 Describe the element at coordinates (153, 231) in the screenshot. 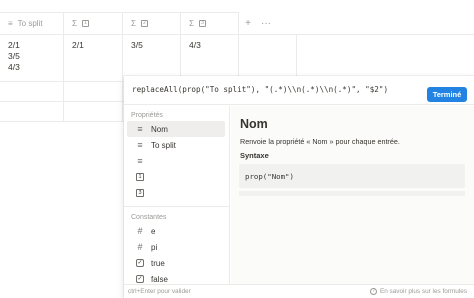

I see `constant-label: e` at that location.